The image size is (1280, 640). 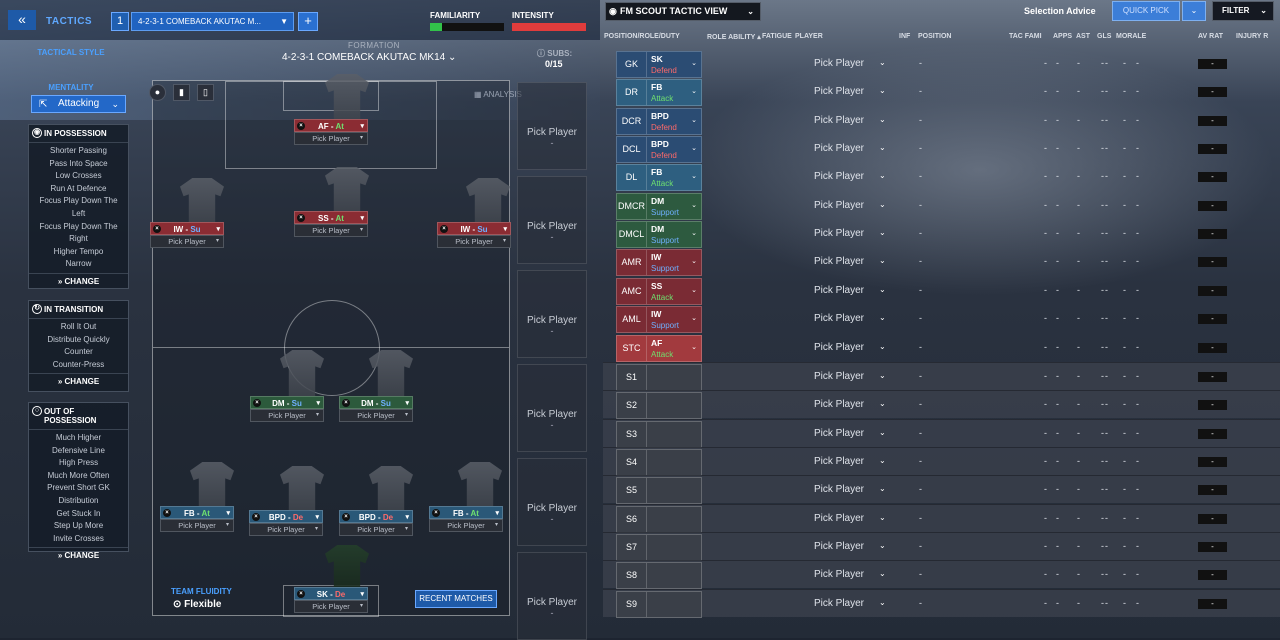 I want to click on squad-row: S2 Pick Player ⌄ - - - - - - - - -, so click(x=941, y=405).